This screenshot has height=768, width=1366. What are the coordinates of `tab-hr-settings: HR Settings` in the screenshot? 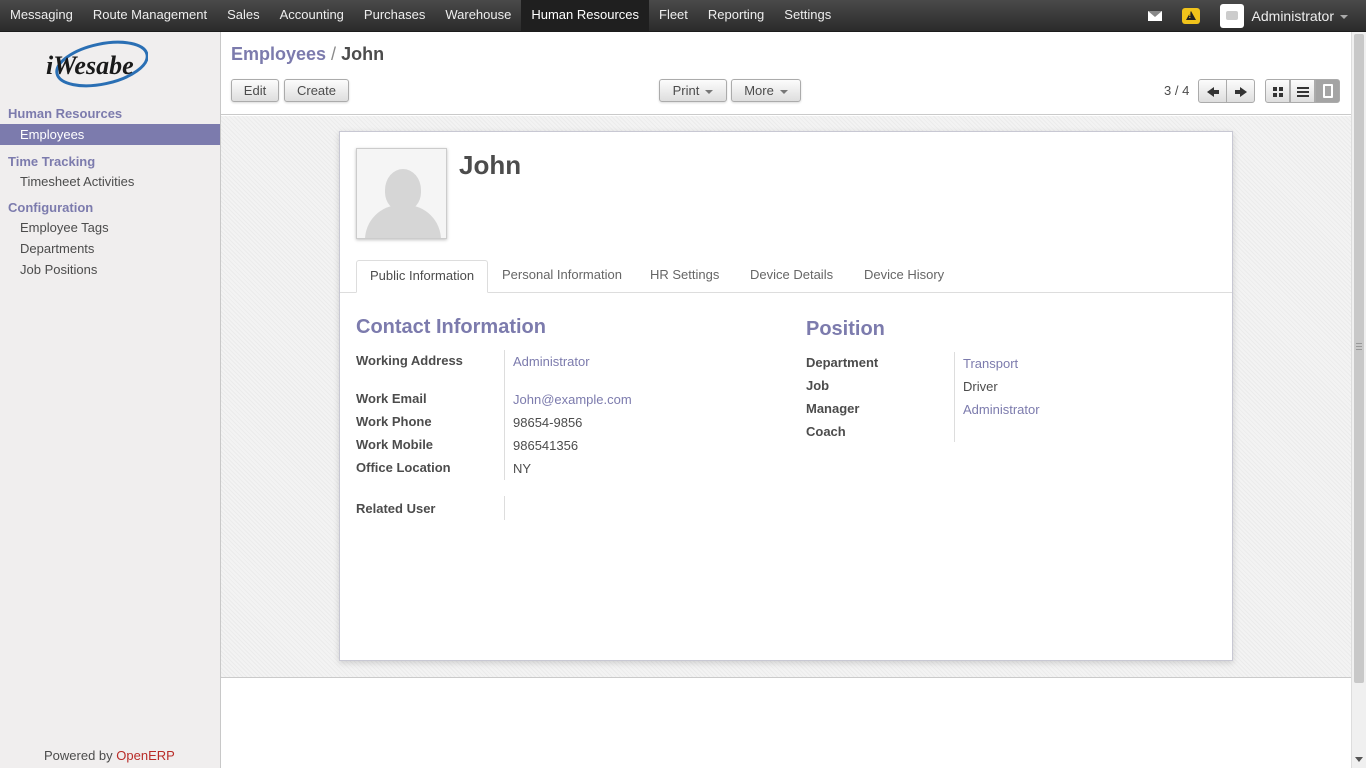 It's located at (684, 276).